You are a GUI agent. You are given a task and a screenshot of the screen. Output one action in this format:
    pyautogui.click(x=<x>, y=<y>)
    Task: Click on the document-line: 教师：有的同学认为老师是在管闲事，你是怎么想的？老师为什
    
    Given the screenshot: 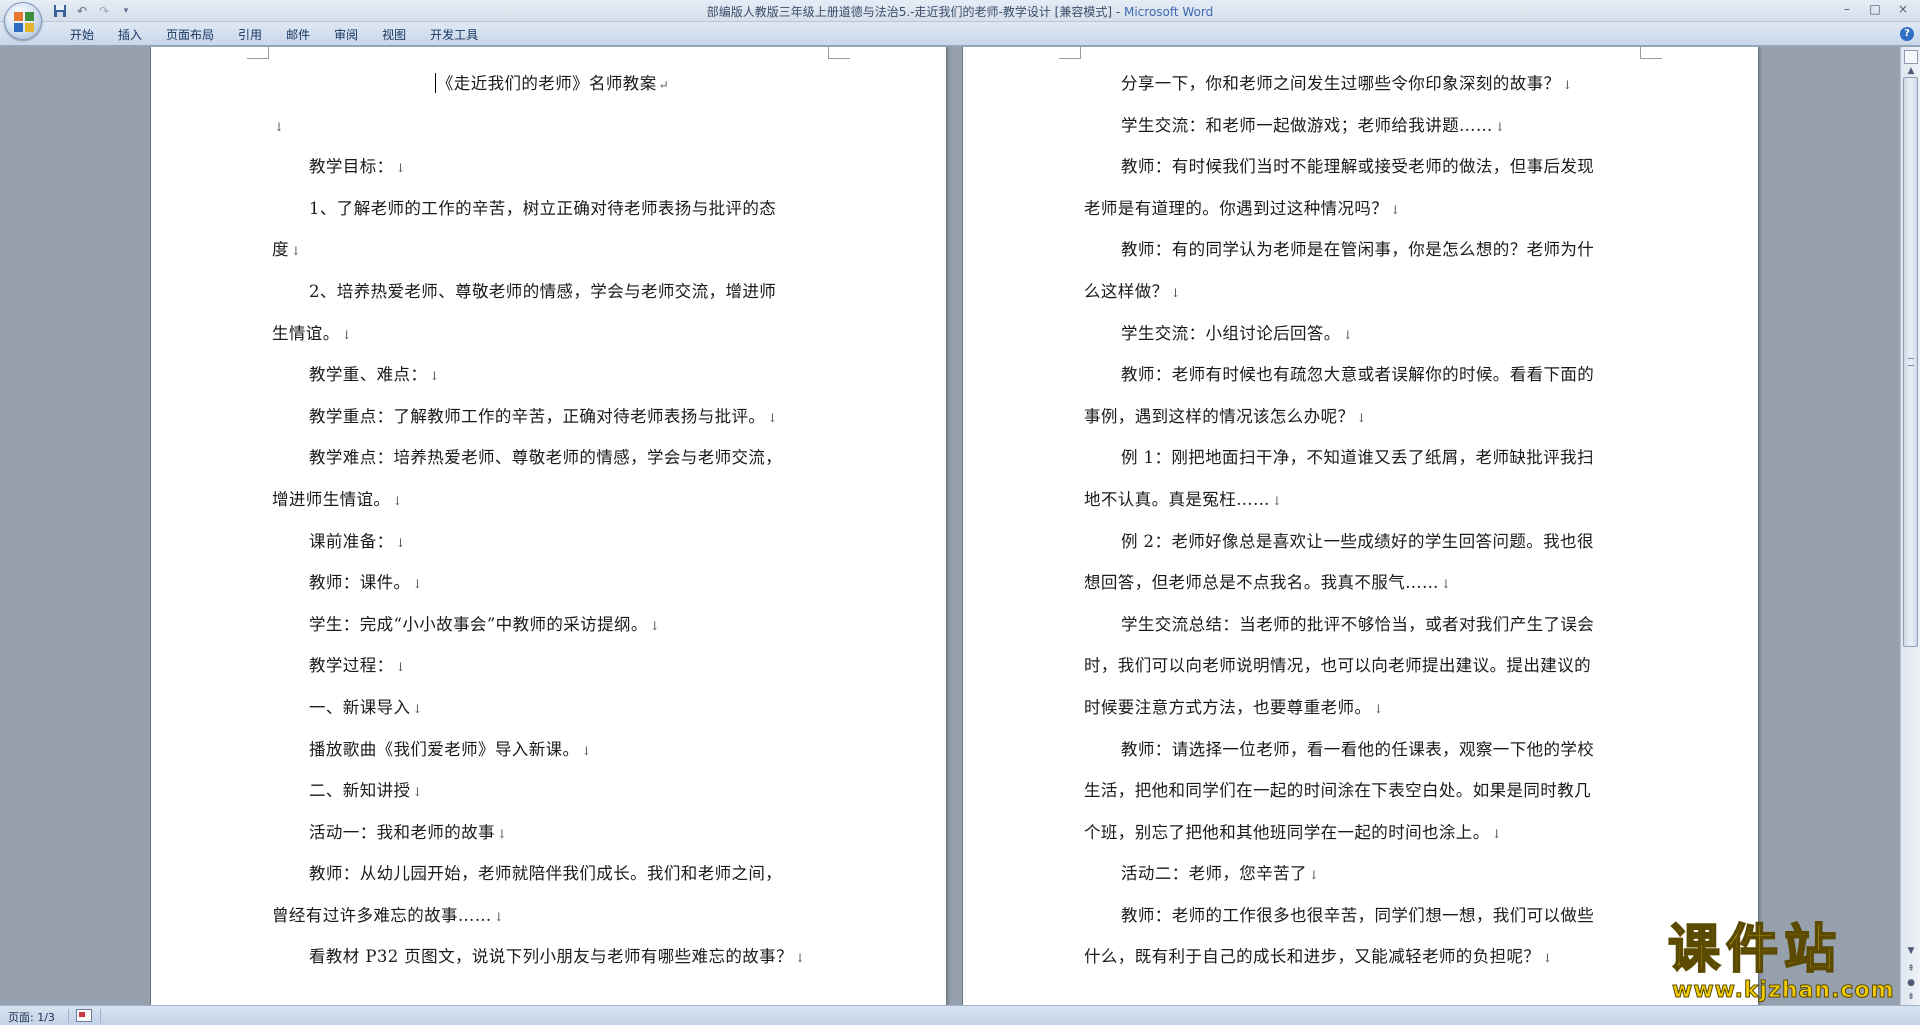 What is the action you would take?
    pyautogui.click(x=1364, y=250)
    